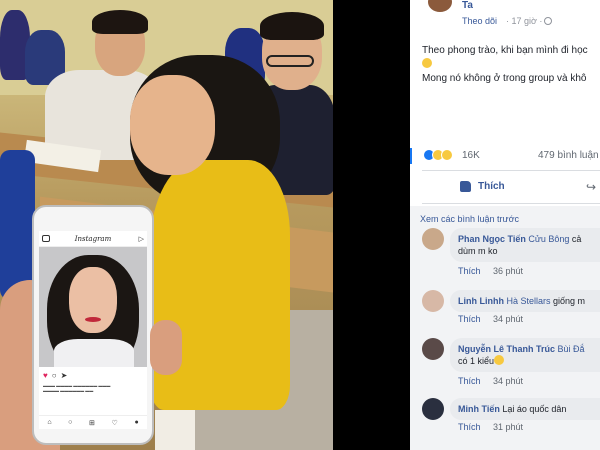  What do you see at coordinates (479, 409) in the screenshot?
I see `commenter-name: Minh Tiến` at bounding box center [479, 409].